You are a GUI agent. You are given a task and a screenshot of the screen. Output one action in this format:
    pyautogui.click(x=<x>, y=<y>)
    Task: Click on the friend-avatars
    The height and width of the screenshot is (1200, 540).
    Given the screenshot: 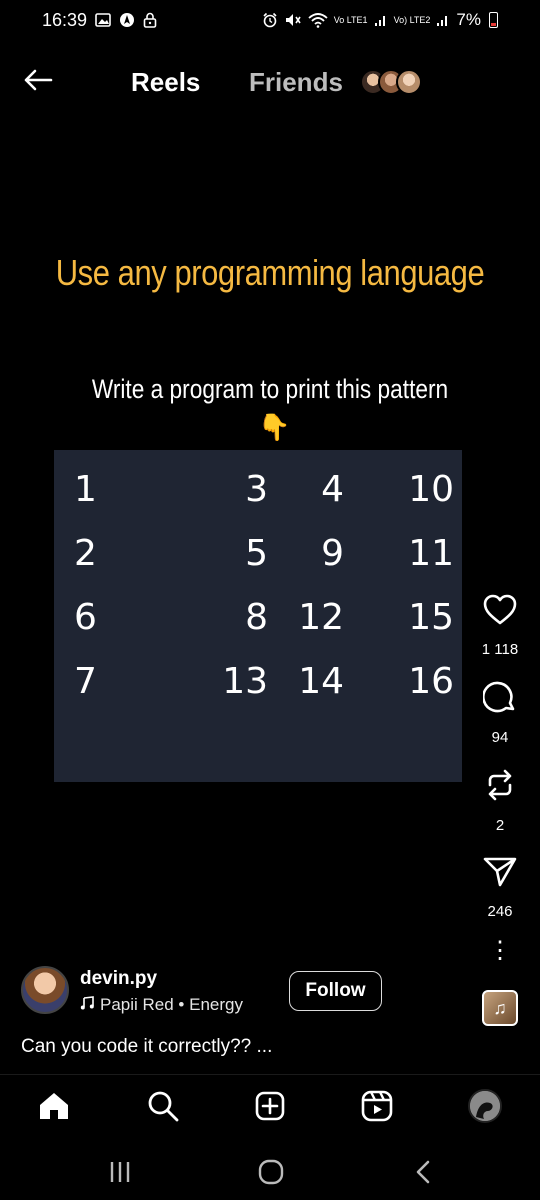 What is the action you would take?
    pyautogui.click(x=391, y=82)
    